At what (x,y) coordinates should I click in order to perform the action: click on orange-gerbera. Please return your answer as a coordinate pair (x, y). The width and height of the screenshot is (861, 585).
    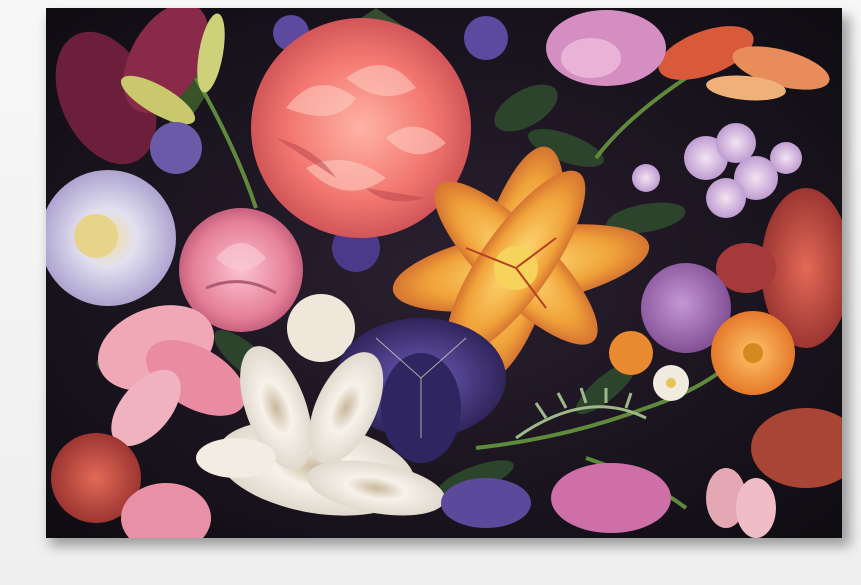
    Looking at the image, I should click on (753, 353).